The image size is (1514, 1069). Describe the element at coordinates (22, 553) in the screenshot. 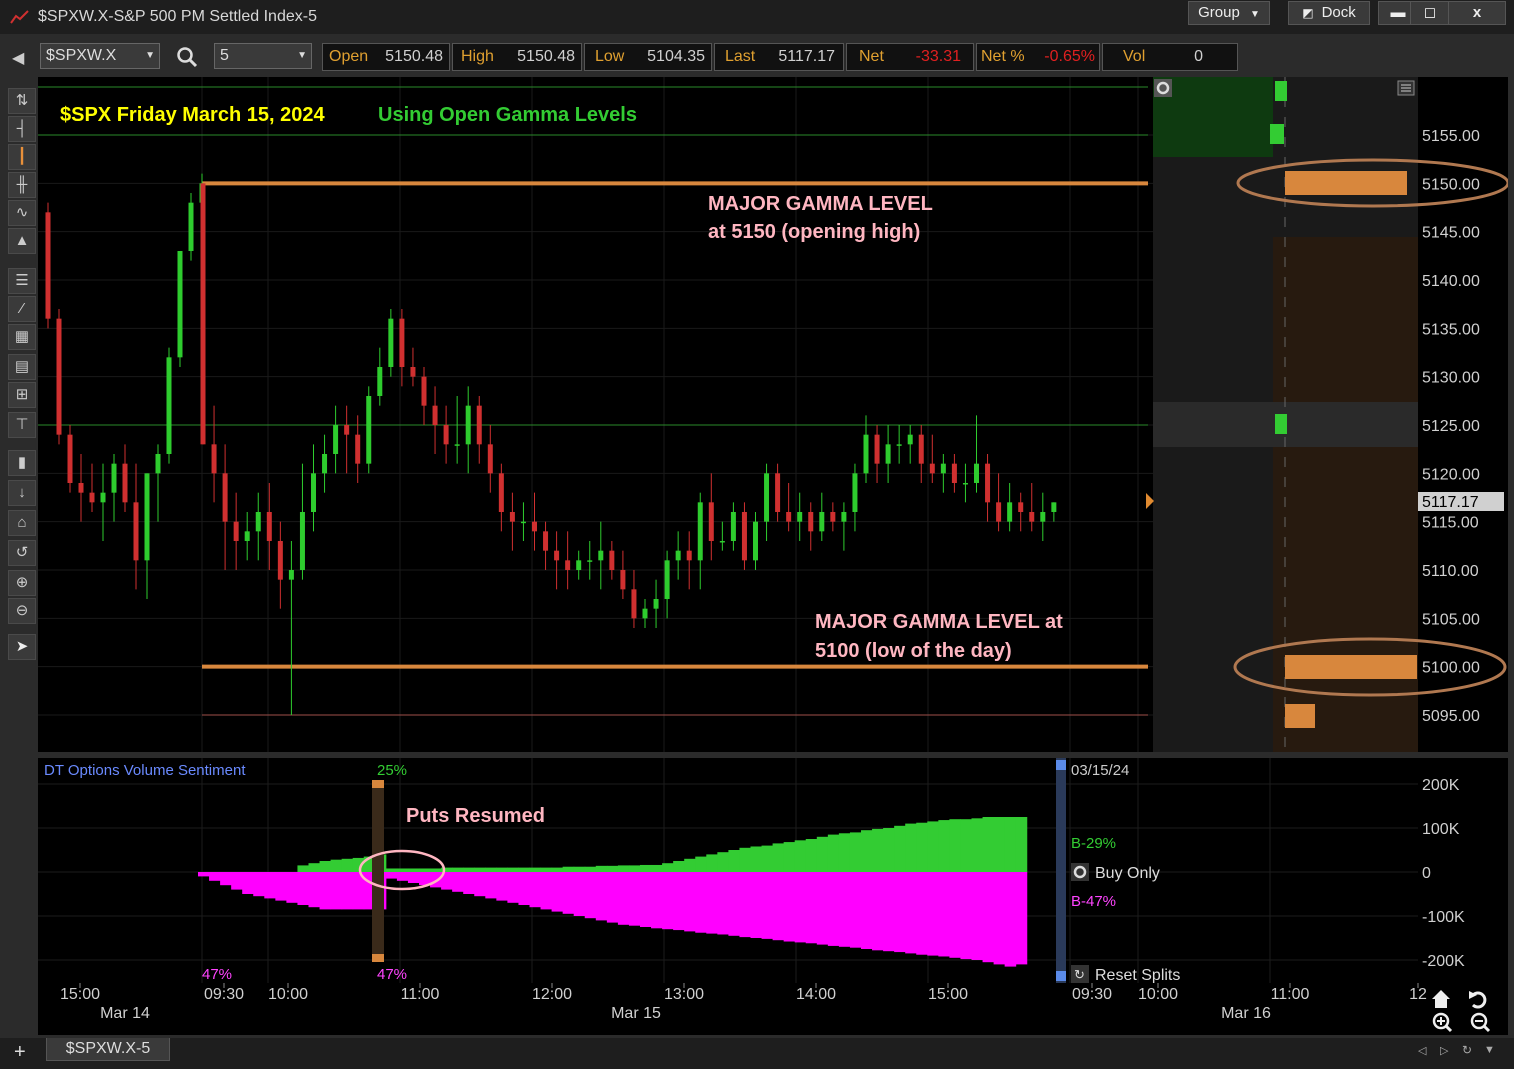

I see `undo-icon: ↺` at that location.